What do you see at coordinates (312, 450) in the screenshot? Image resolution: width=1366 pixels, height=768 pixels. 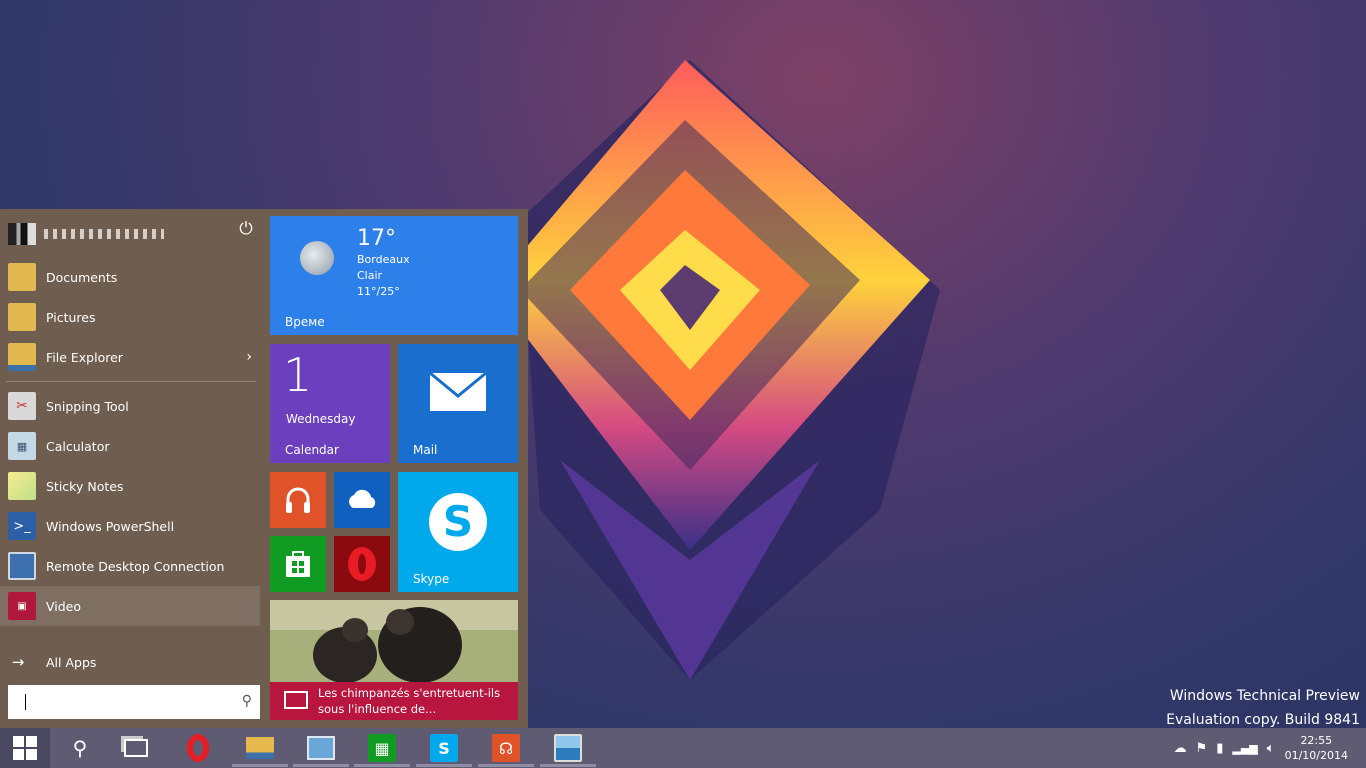 I see `tile-label: Calendar` at bounding box center [312, 450].